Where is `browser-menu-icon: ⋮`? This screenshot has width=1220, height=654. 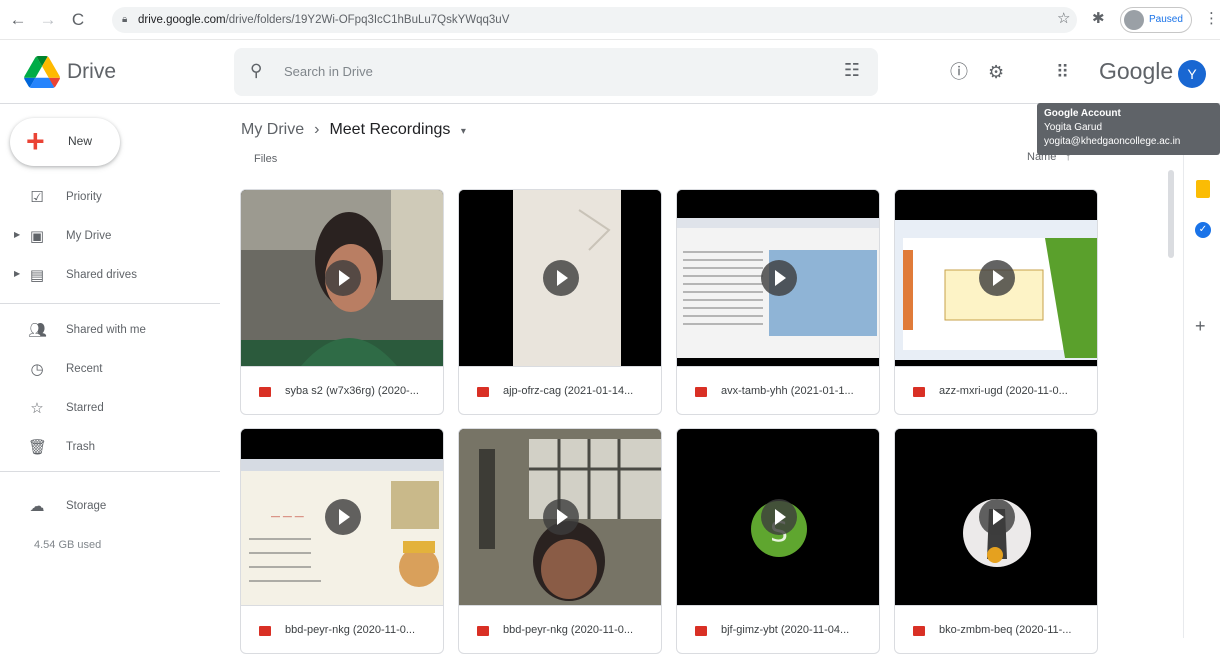 browser-menu-icon: ⋮ is located at coordinates (1211, 19).